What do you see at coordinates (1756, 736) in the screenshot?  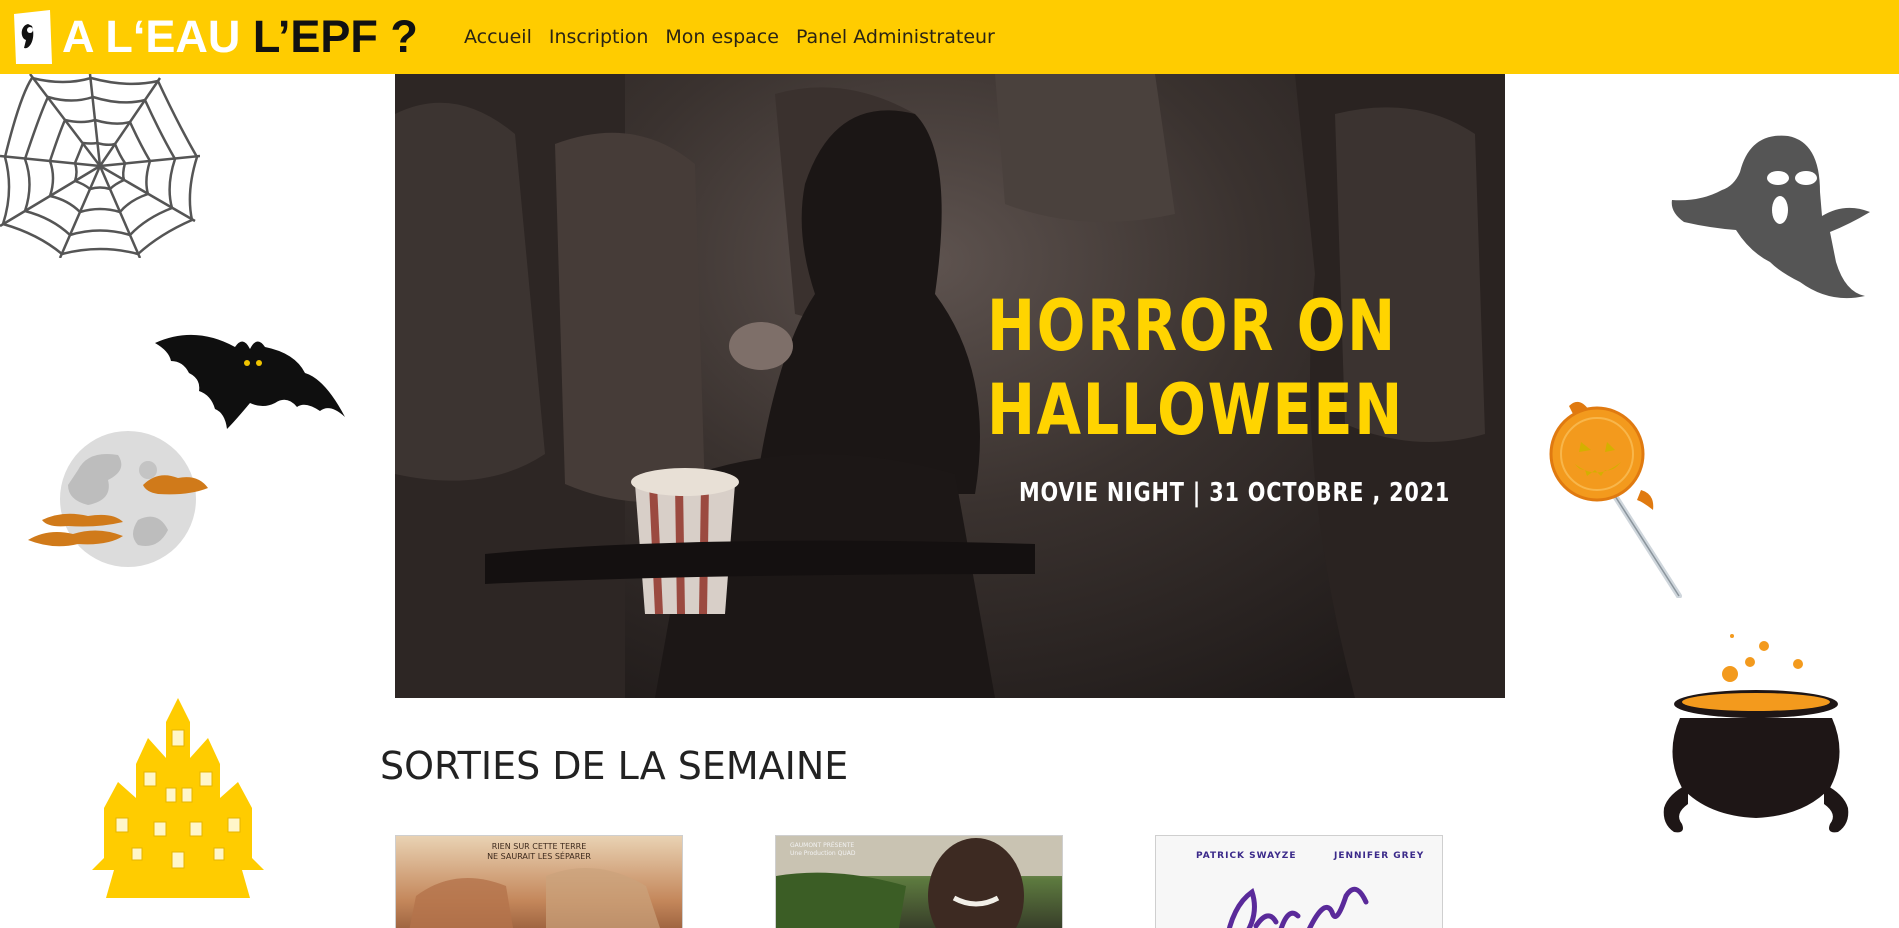 I see `cauldron-icon` at bounding box center [1756, 736].